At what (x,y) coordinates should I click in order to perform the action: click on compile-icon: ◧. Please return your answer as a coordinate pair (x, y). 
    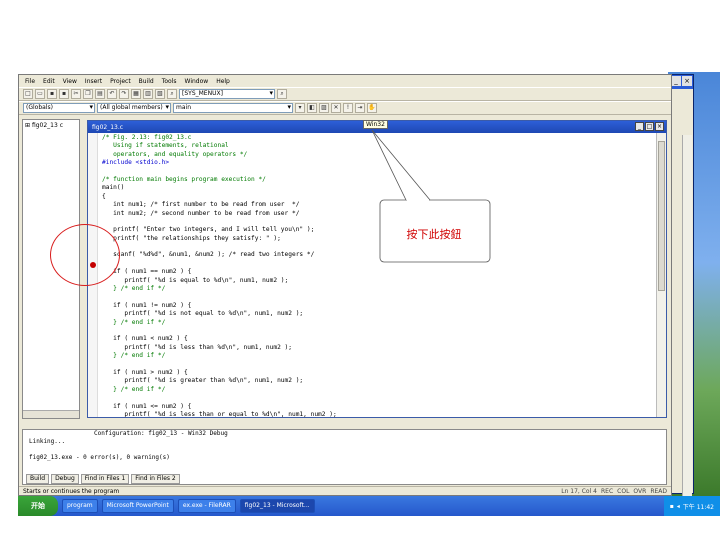
    Looking at the image, I should click on (312, 108).